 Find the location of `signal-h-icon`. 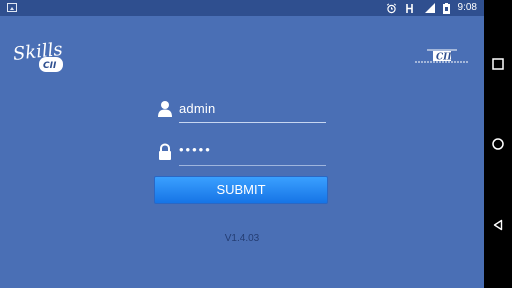

signal-h-icon is located at coordinates (409, 8).